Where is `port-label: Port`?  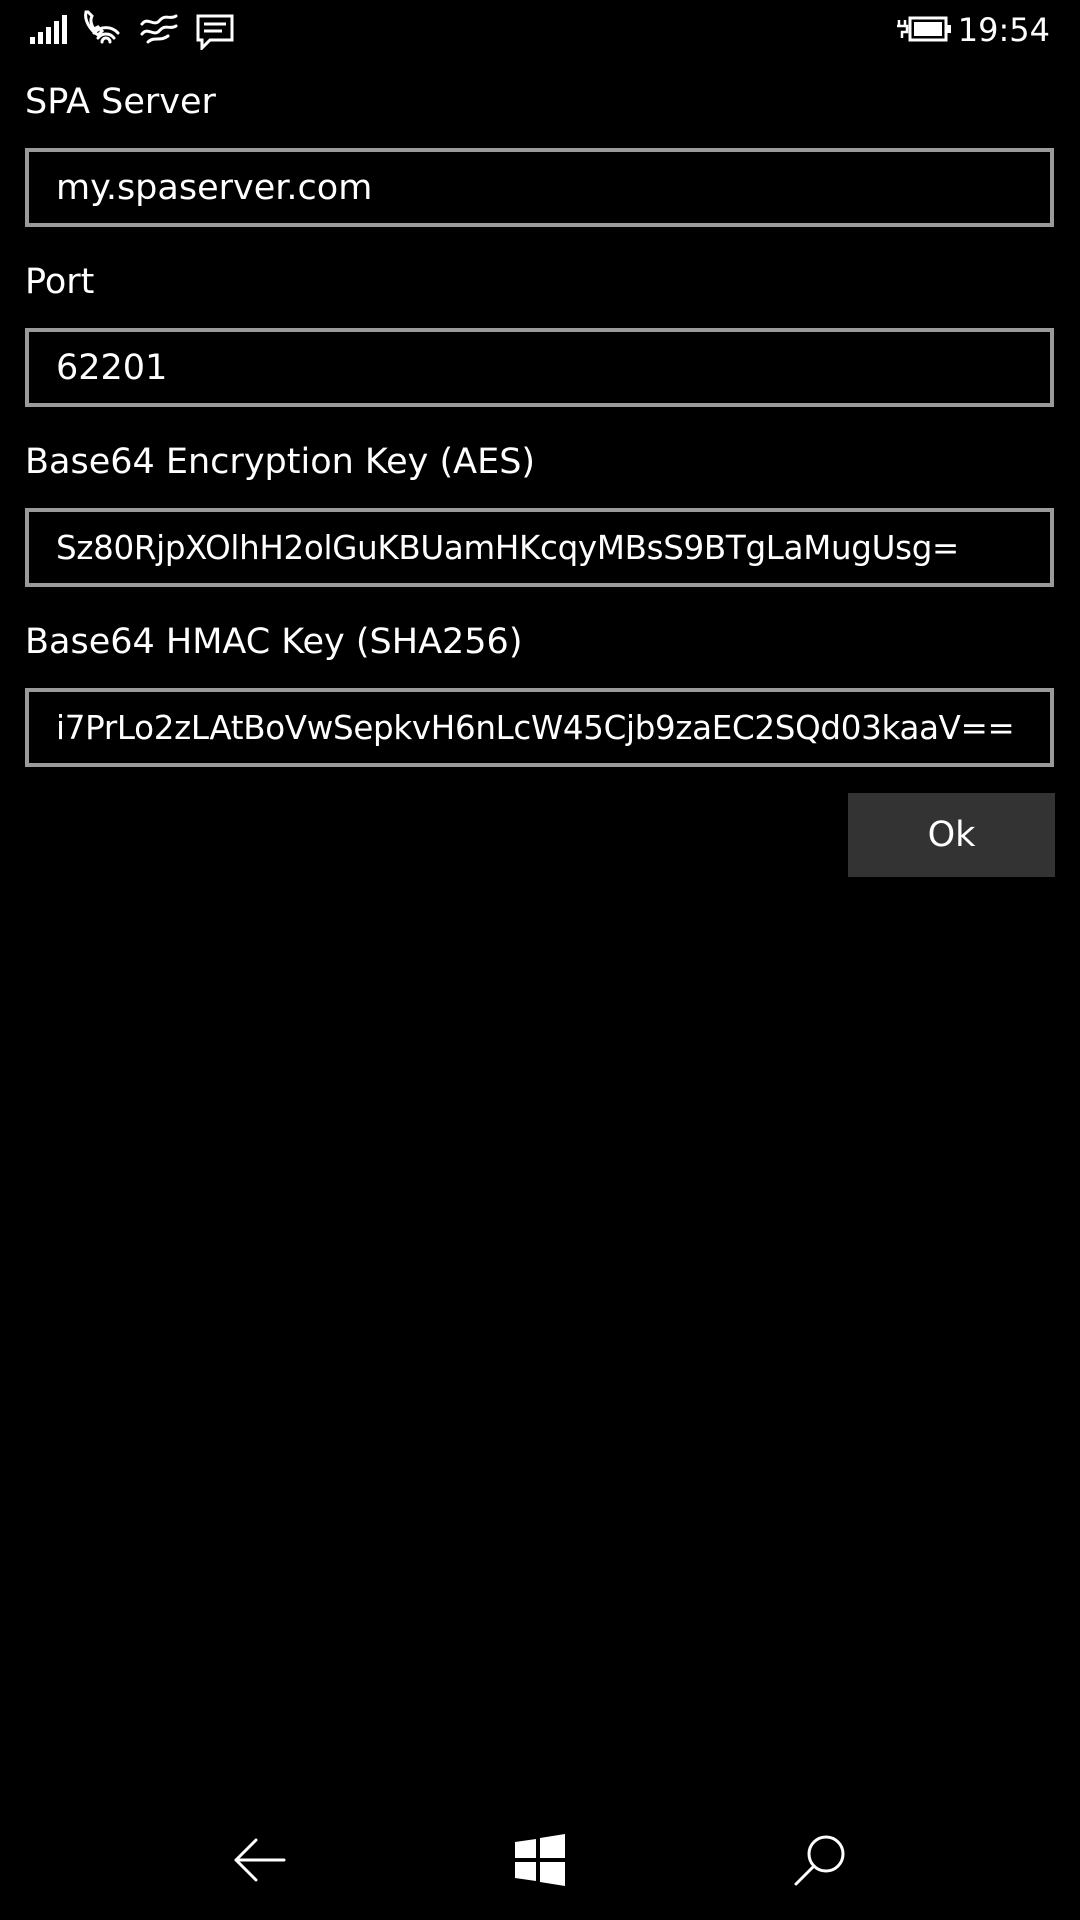 port-label: Port is located at coordinates (60, 282).